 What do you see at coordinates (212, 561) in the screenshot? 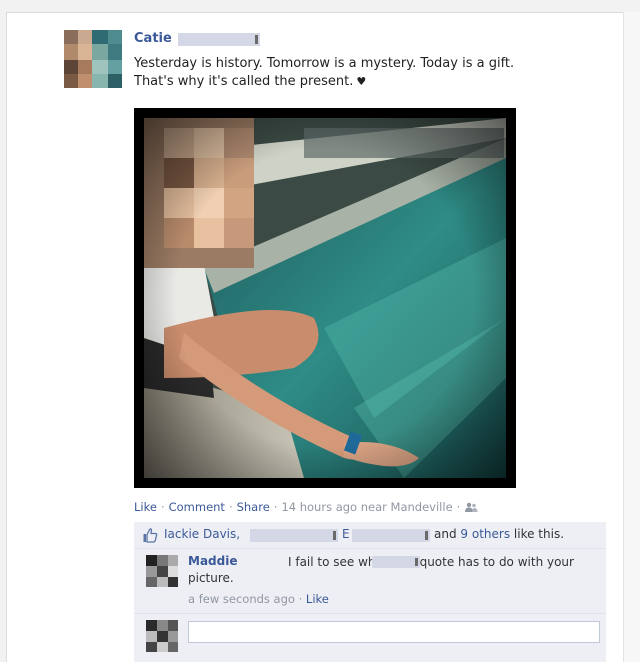
I see `commenter-name: Maddie` at bounding box center [212, 561].